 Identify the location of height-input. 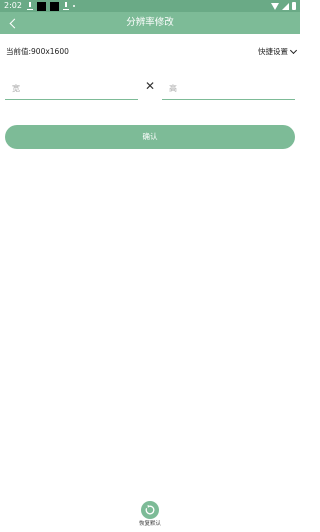
(228, 88).